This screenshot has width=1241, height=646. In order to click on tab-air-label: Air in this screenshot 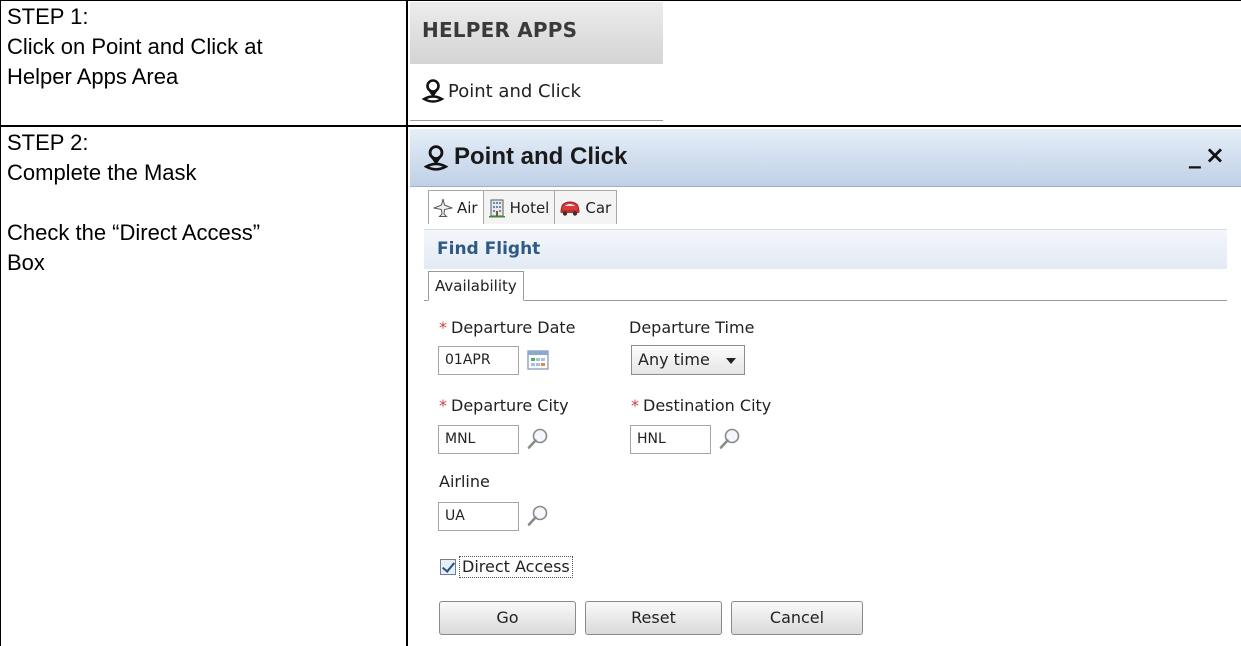, I will do `click(467, 207)`.